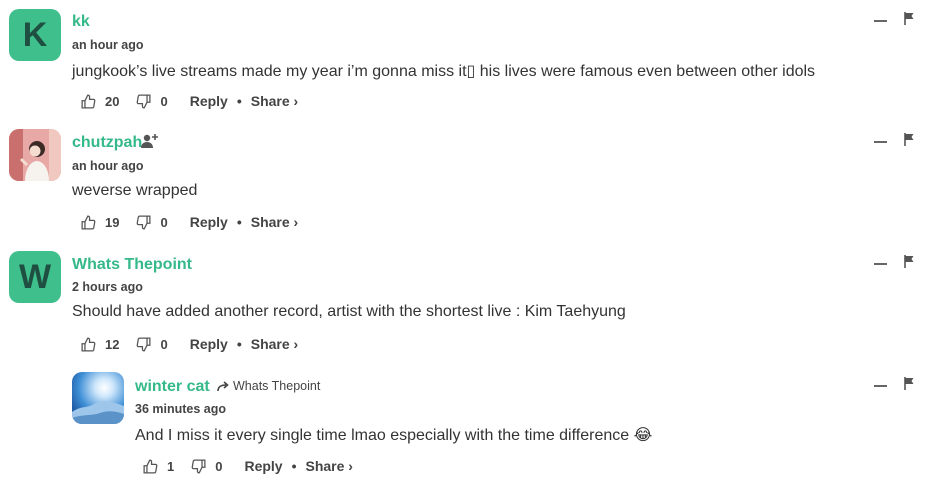 The width and height of the screenshot is (925, 485). I want to click on reply-to: Whats Thepoint, so click(268, 386).